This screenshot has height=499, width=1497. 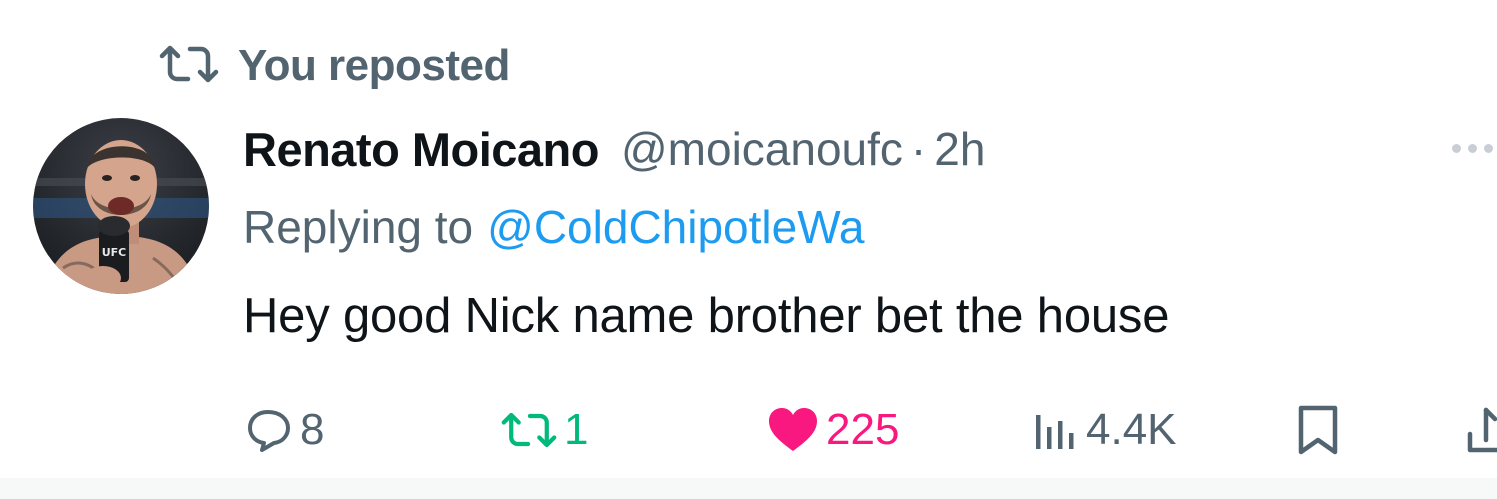 I want to click on bookmark-button, so click(x=1318, y=430).